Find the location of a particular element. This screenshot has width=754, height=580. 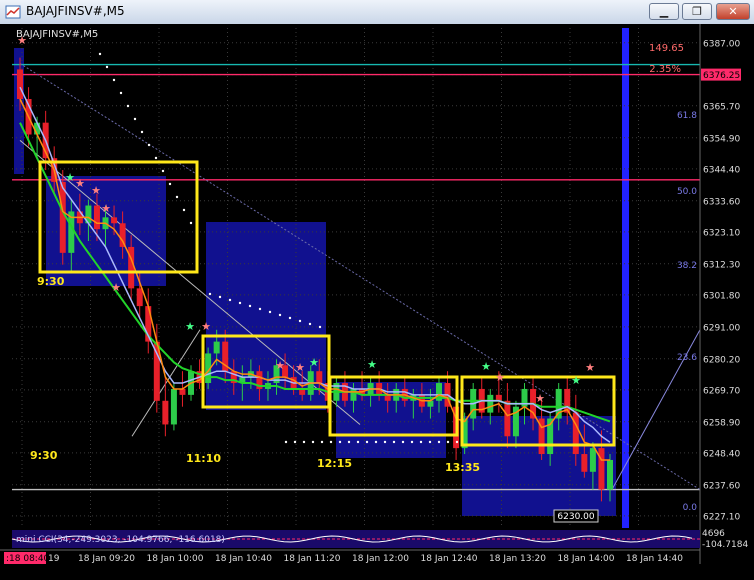

y-tick-label: 6227.10 is located at coordinates (721, 517).